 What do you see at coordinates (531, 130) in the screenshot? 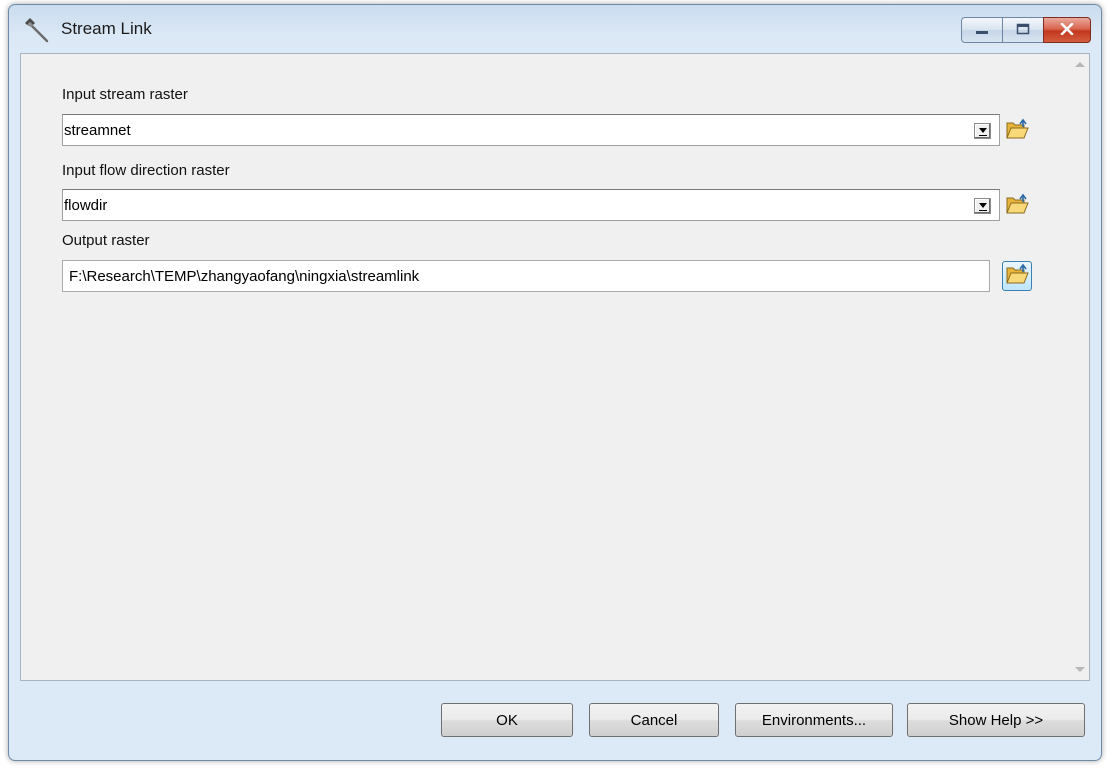
I see `input-stream-raster-combo: streamnet` at bounding box center [531, 130].